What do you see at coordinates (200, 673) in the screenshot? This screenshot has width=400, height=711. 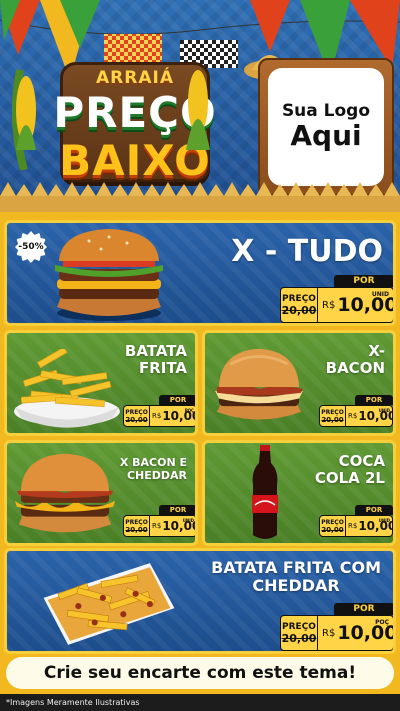 I see `cta-banner: Crie seu encarte com este tema!` at bounding box center [200, 673].